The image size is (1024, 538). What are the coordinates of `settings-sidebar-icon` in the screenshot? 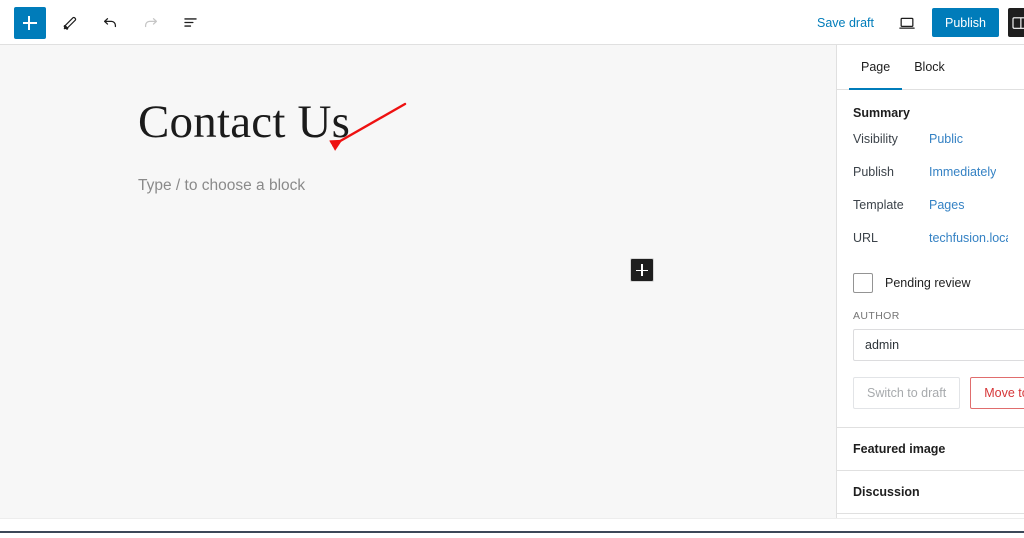 It's located at (1018, 22).